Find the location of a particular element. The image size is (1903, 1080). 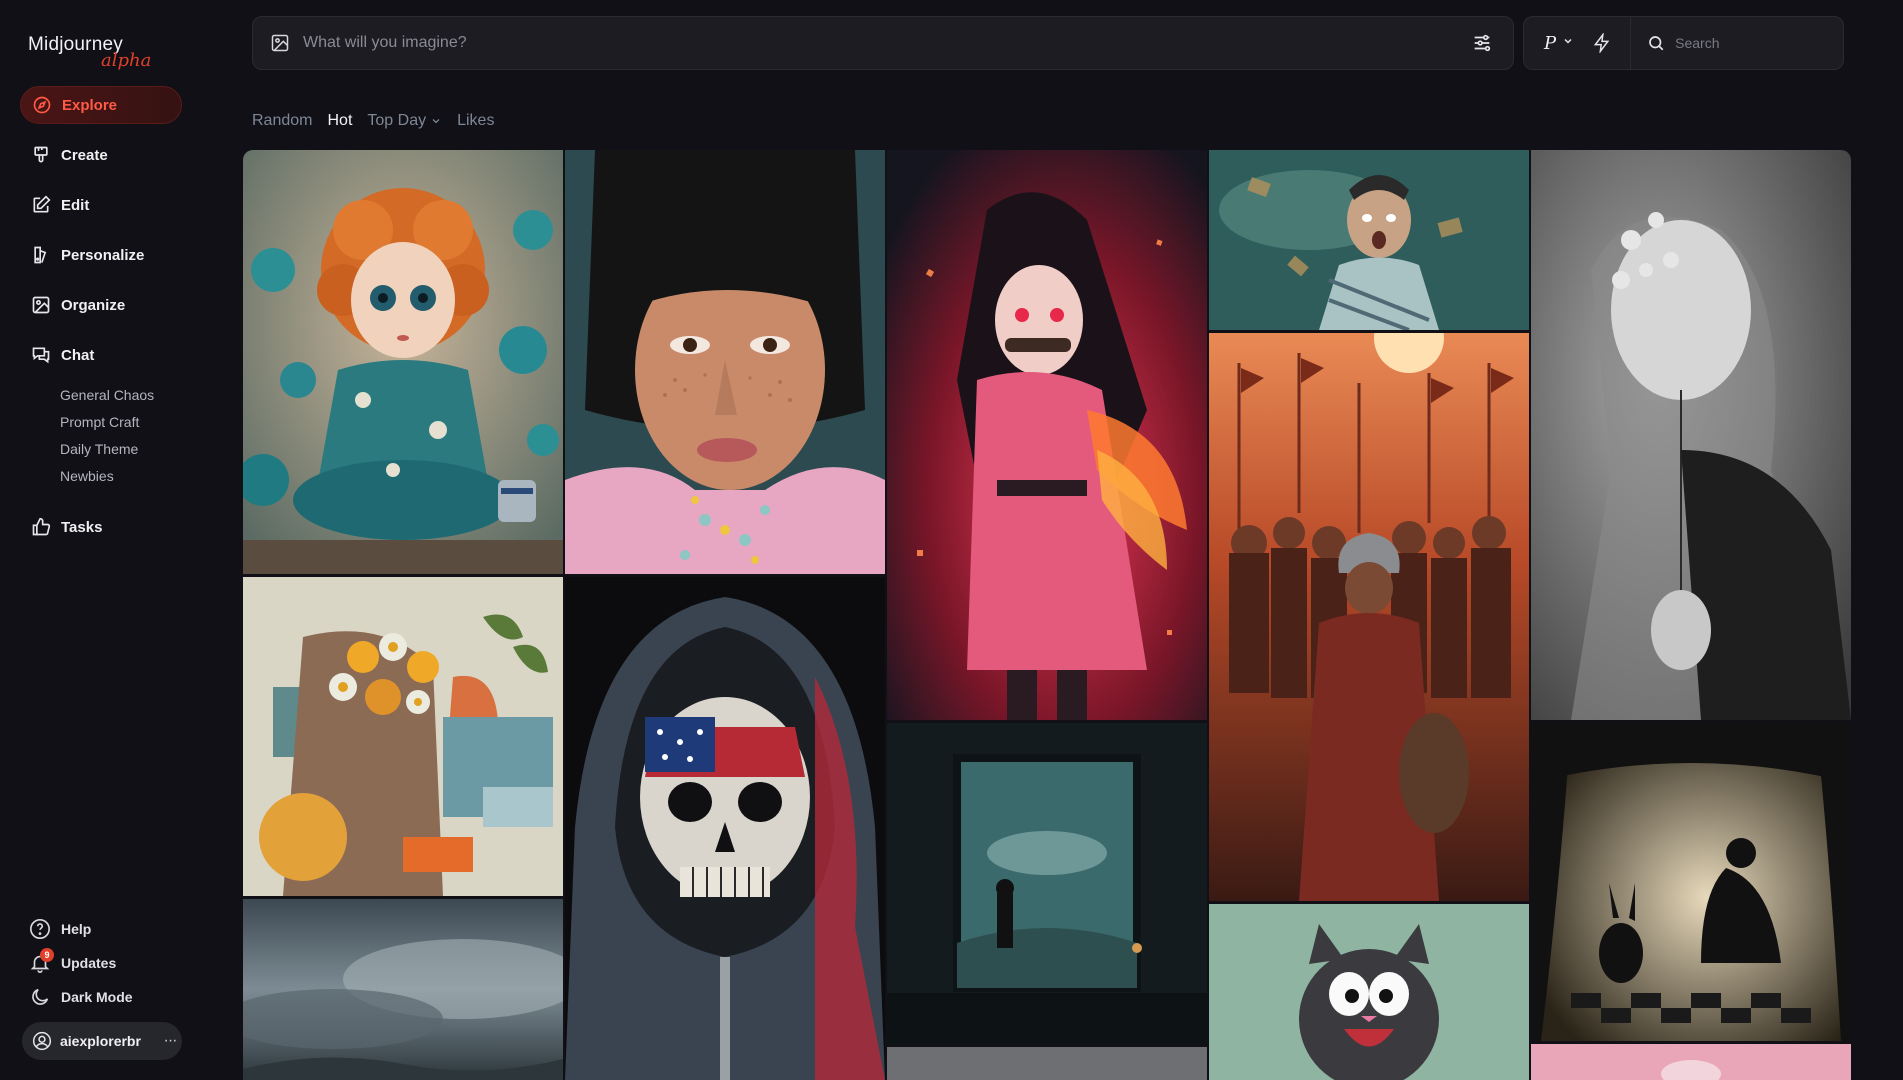

nav-item-label: Personalize is located at coordinates (103, 255).